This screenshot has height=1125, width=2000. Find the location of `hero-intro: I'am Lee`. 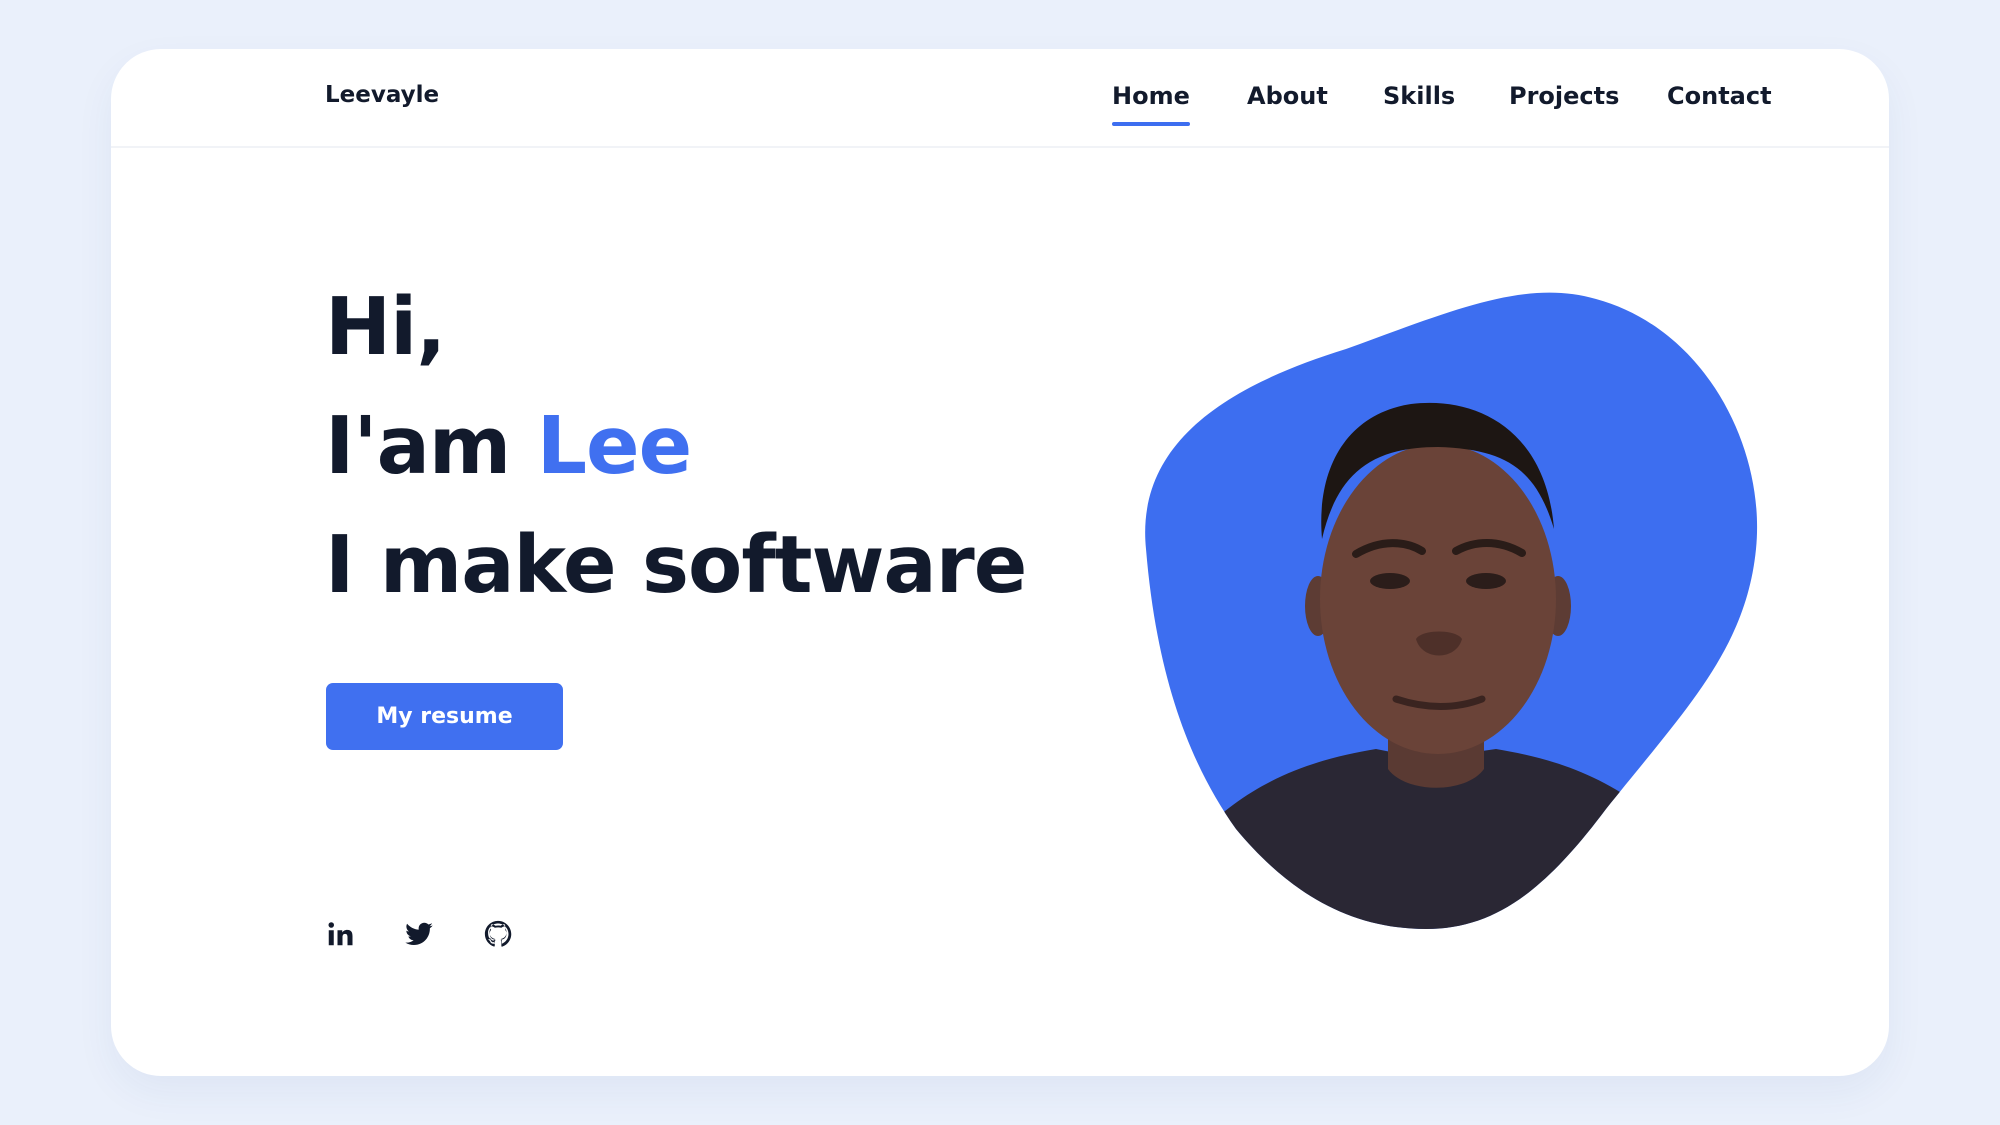

hero-intro: I'am Lee is located at coordinates (508, 446).